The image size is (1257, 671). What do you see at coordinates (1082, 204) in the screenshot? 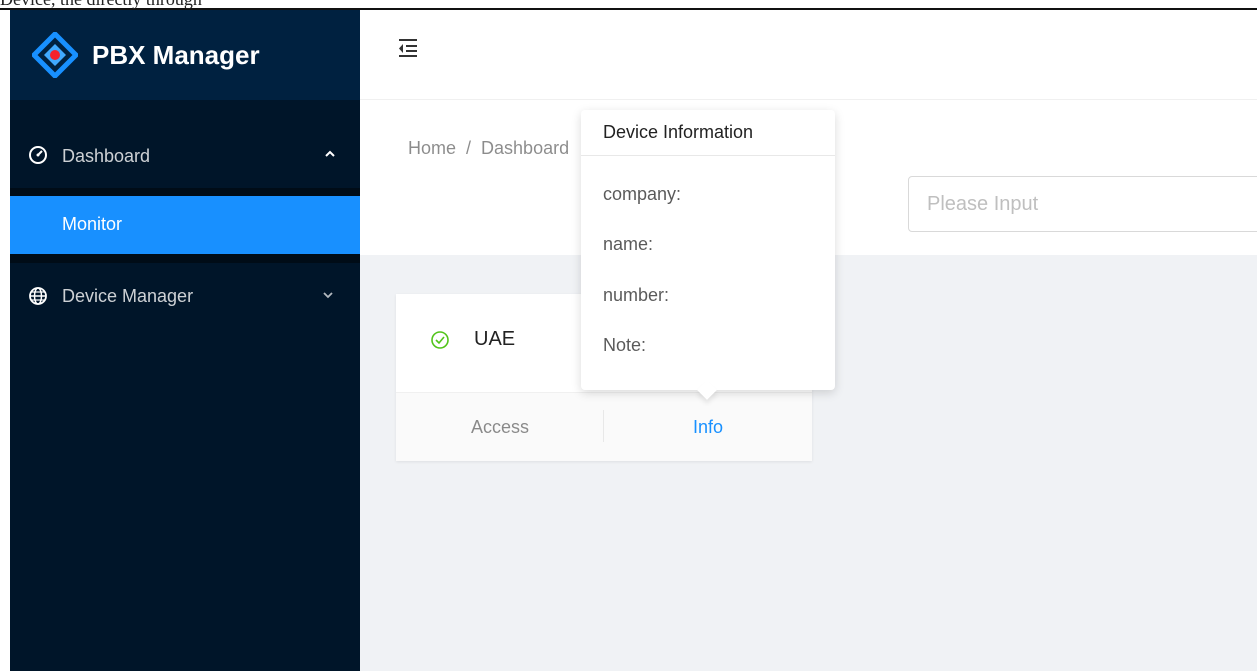
I see `search-input` at bounding box center [1082, 204].